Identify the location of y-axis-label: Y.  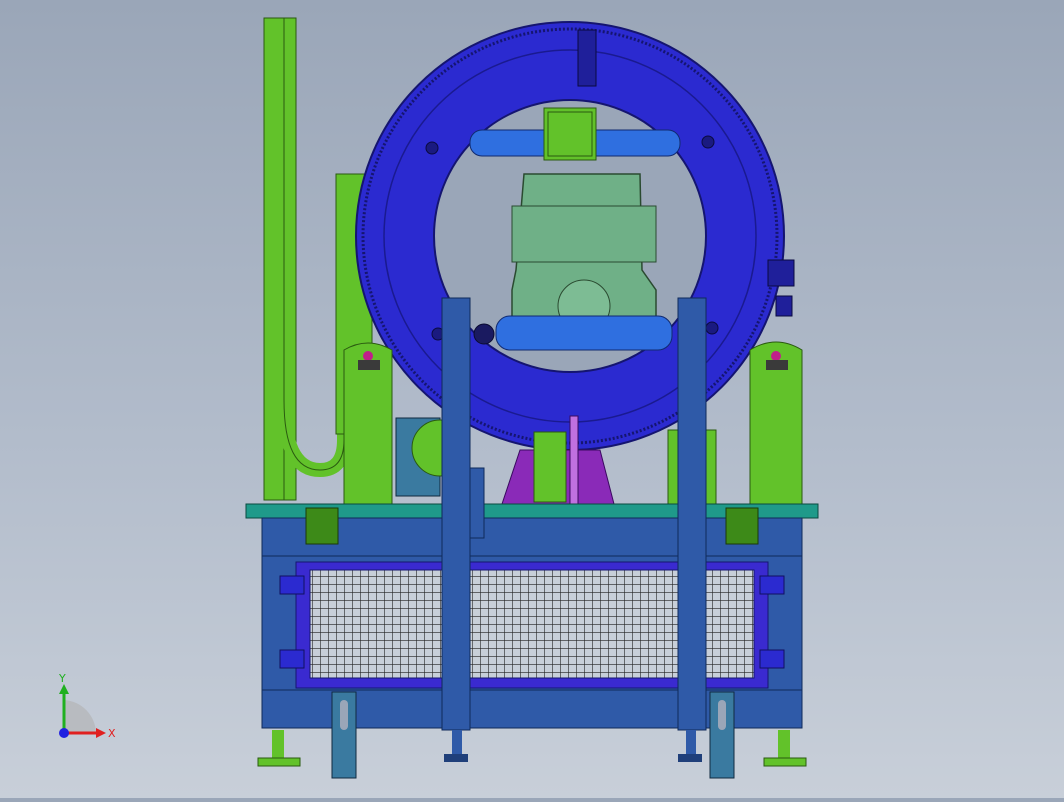
(62, 678).